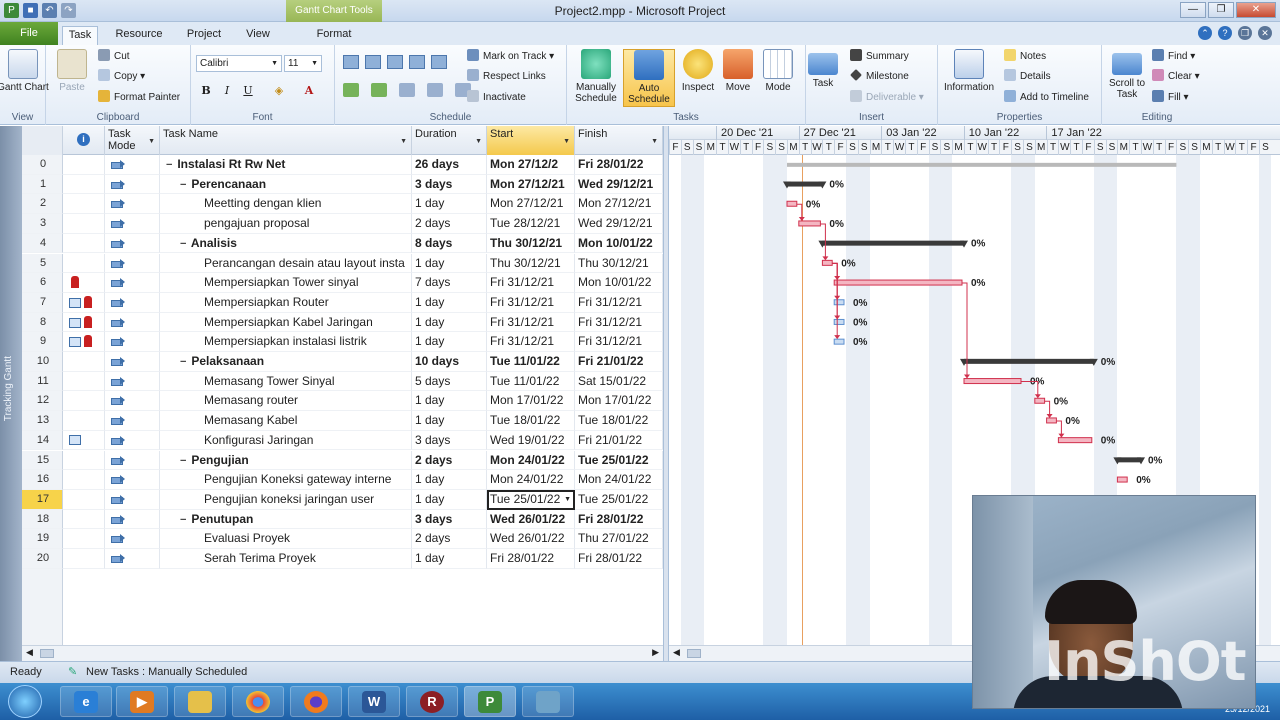 The height and width of the screenshot is (720, 1280). Describe the element at coordinates (200, 701) in the screenshot. I see `taskbar-folder` at that location.